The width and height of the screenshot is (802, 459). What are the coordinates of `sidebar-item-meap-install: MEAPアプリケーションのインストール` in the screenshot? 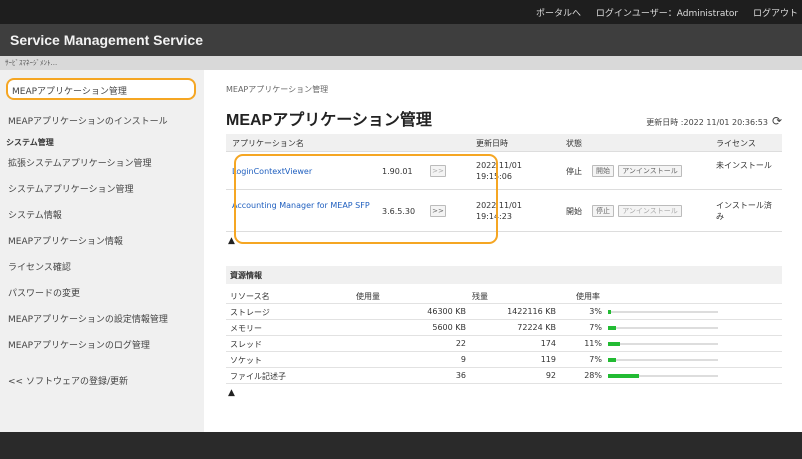 It's located at (103, 120).